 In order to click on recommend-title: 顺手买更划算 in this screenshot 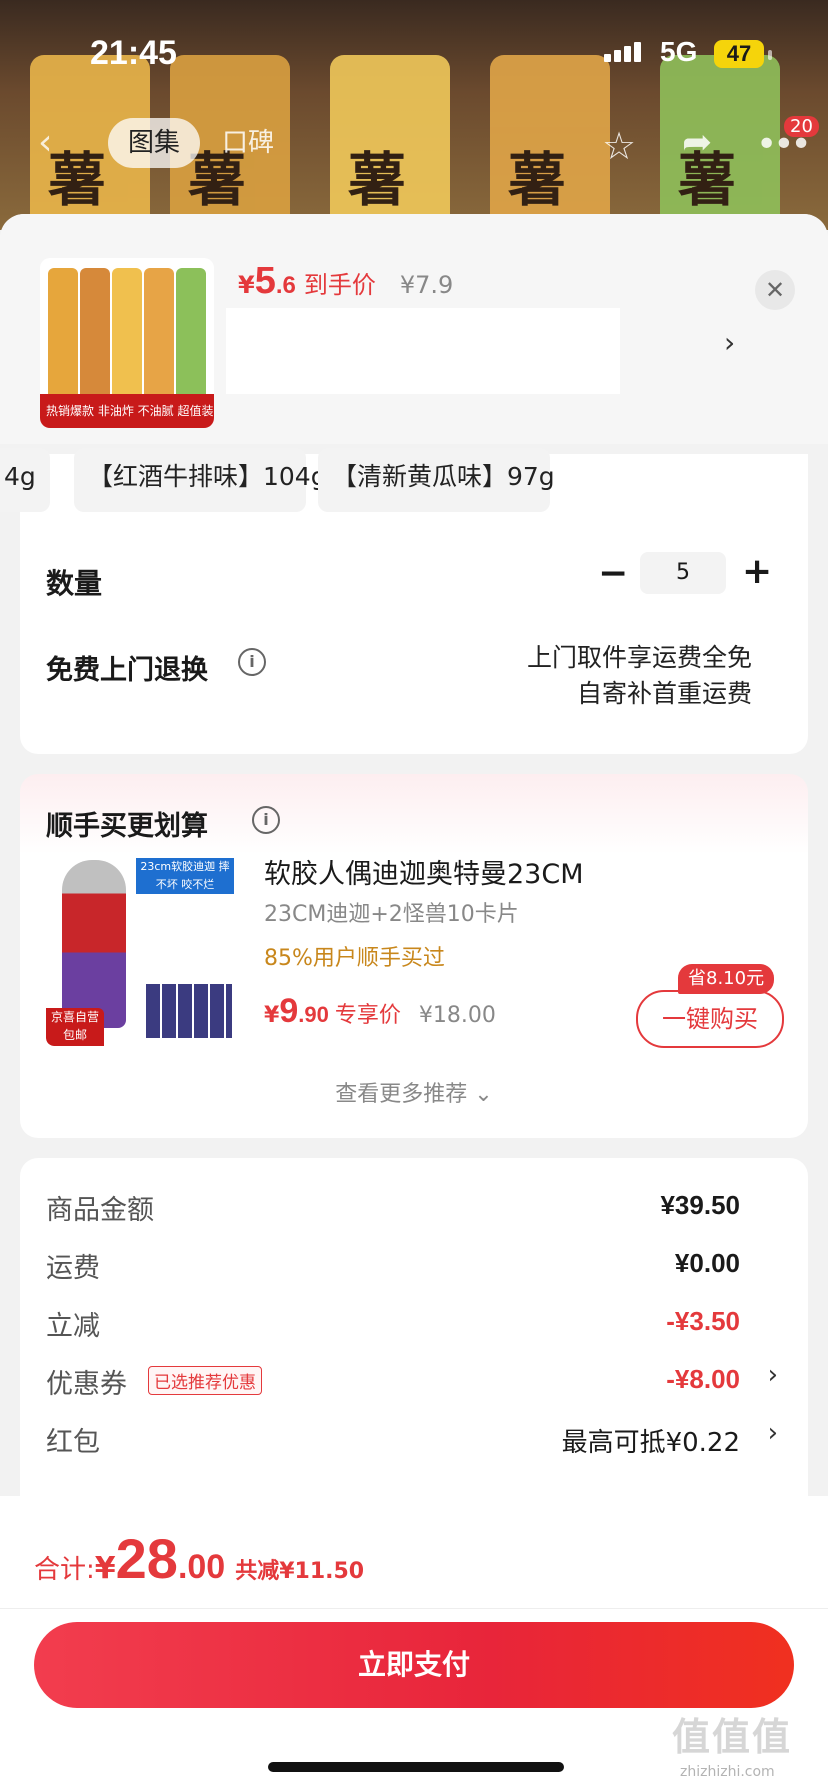, I will do `click(127, 826)`.